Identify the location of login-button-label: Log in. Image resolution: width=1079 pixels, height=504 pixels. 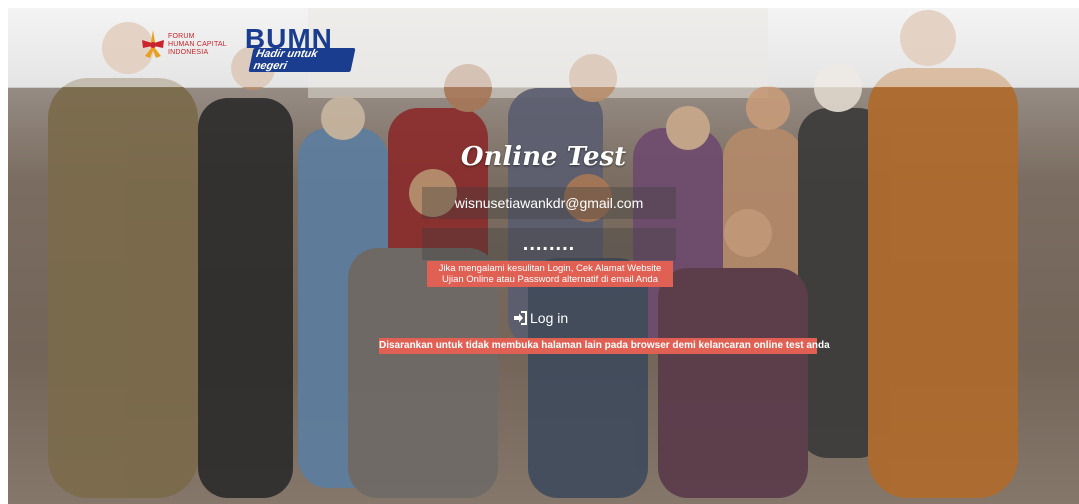
(549, 318).